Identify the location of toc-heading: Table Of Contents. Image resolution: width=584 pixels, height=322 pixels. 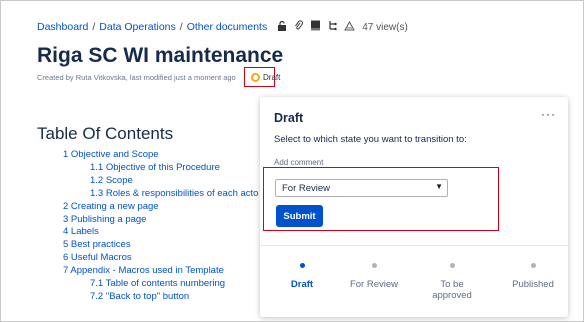
(105, 133).